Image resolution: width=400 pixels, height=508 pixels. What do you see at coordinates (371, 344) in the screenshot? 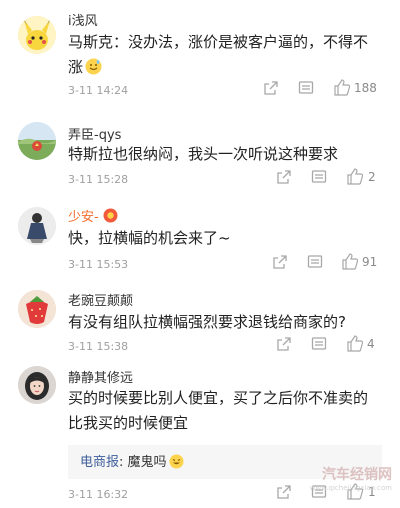
I see `like-count: 4` at bounding box center [371, 344].